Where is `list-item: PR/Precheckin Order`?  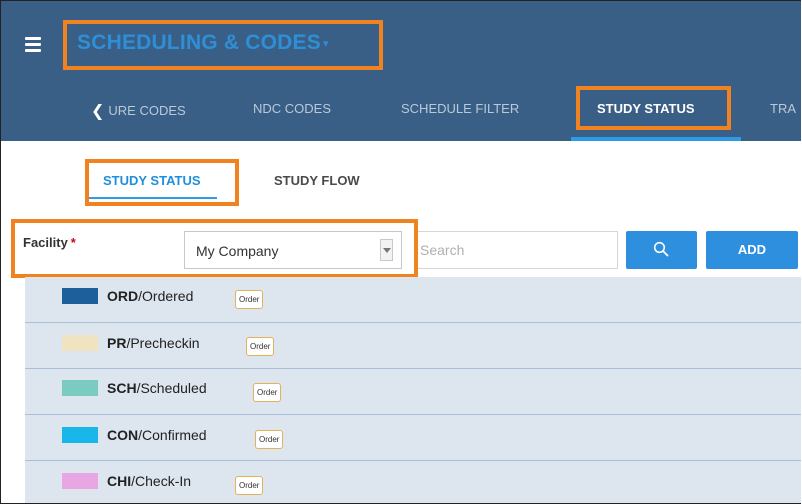 list-item: PR/Precheckin Order is located at coordinates (413, 346).